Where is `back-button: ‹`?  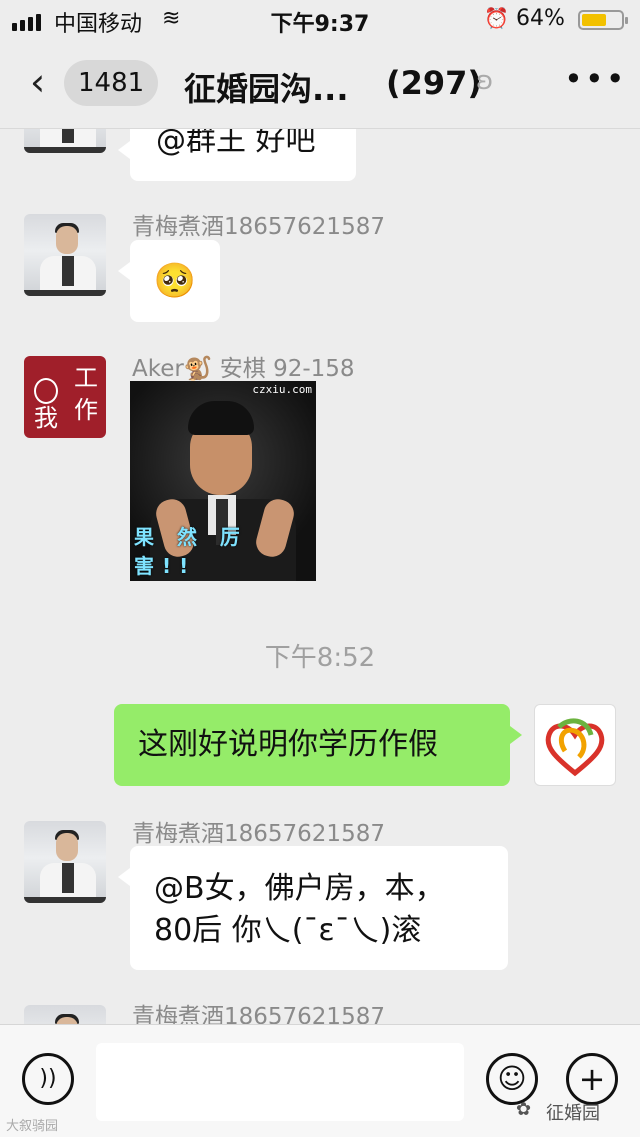
back-button: ‹ is located at coordinates (37, 82).